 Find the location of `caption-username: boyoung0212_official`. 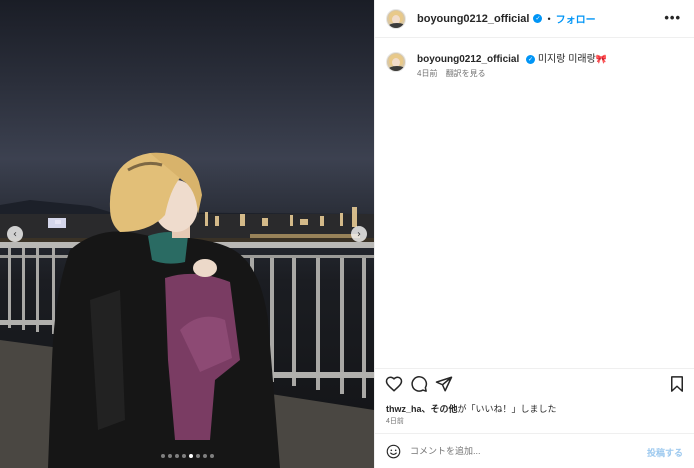

caption-username: boyoung0212_official is located at coordinates (468, 59).